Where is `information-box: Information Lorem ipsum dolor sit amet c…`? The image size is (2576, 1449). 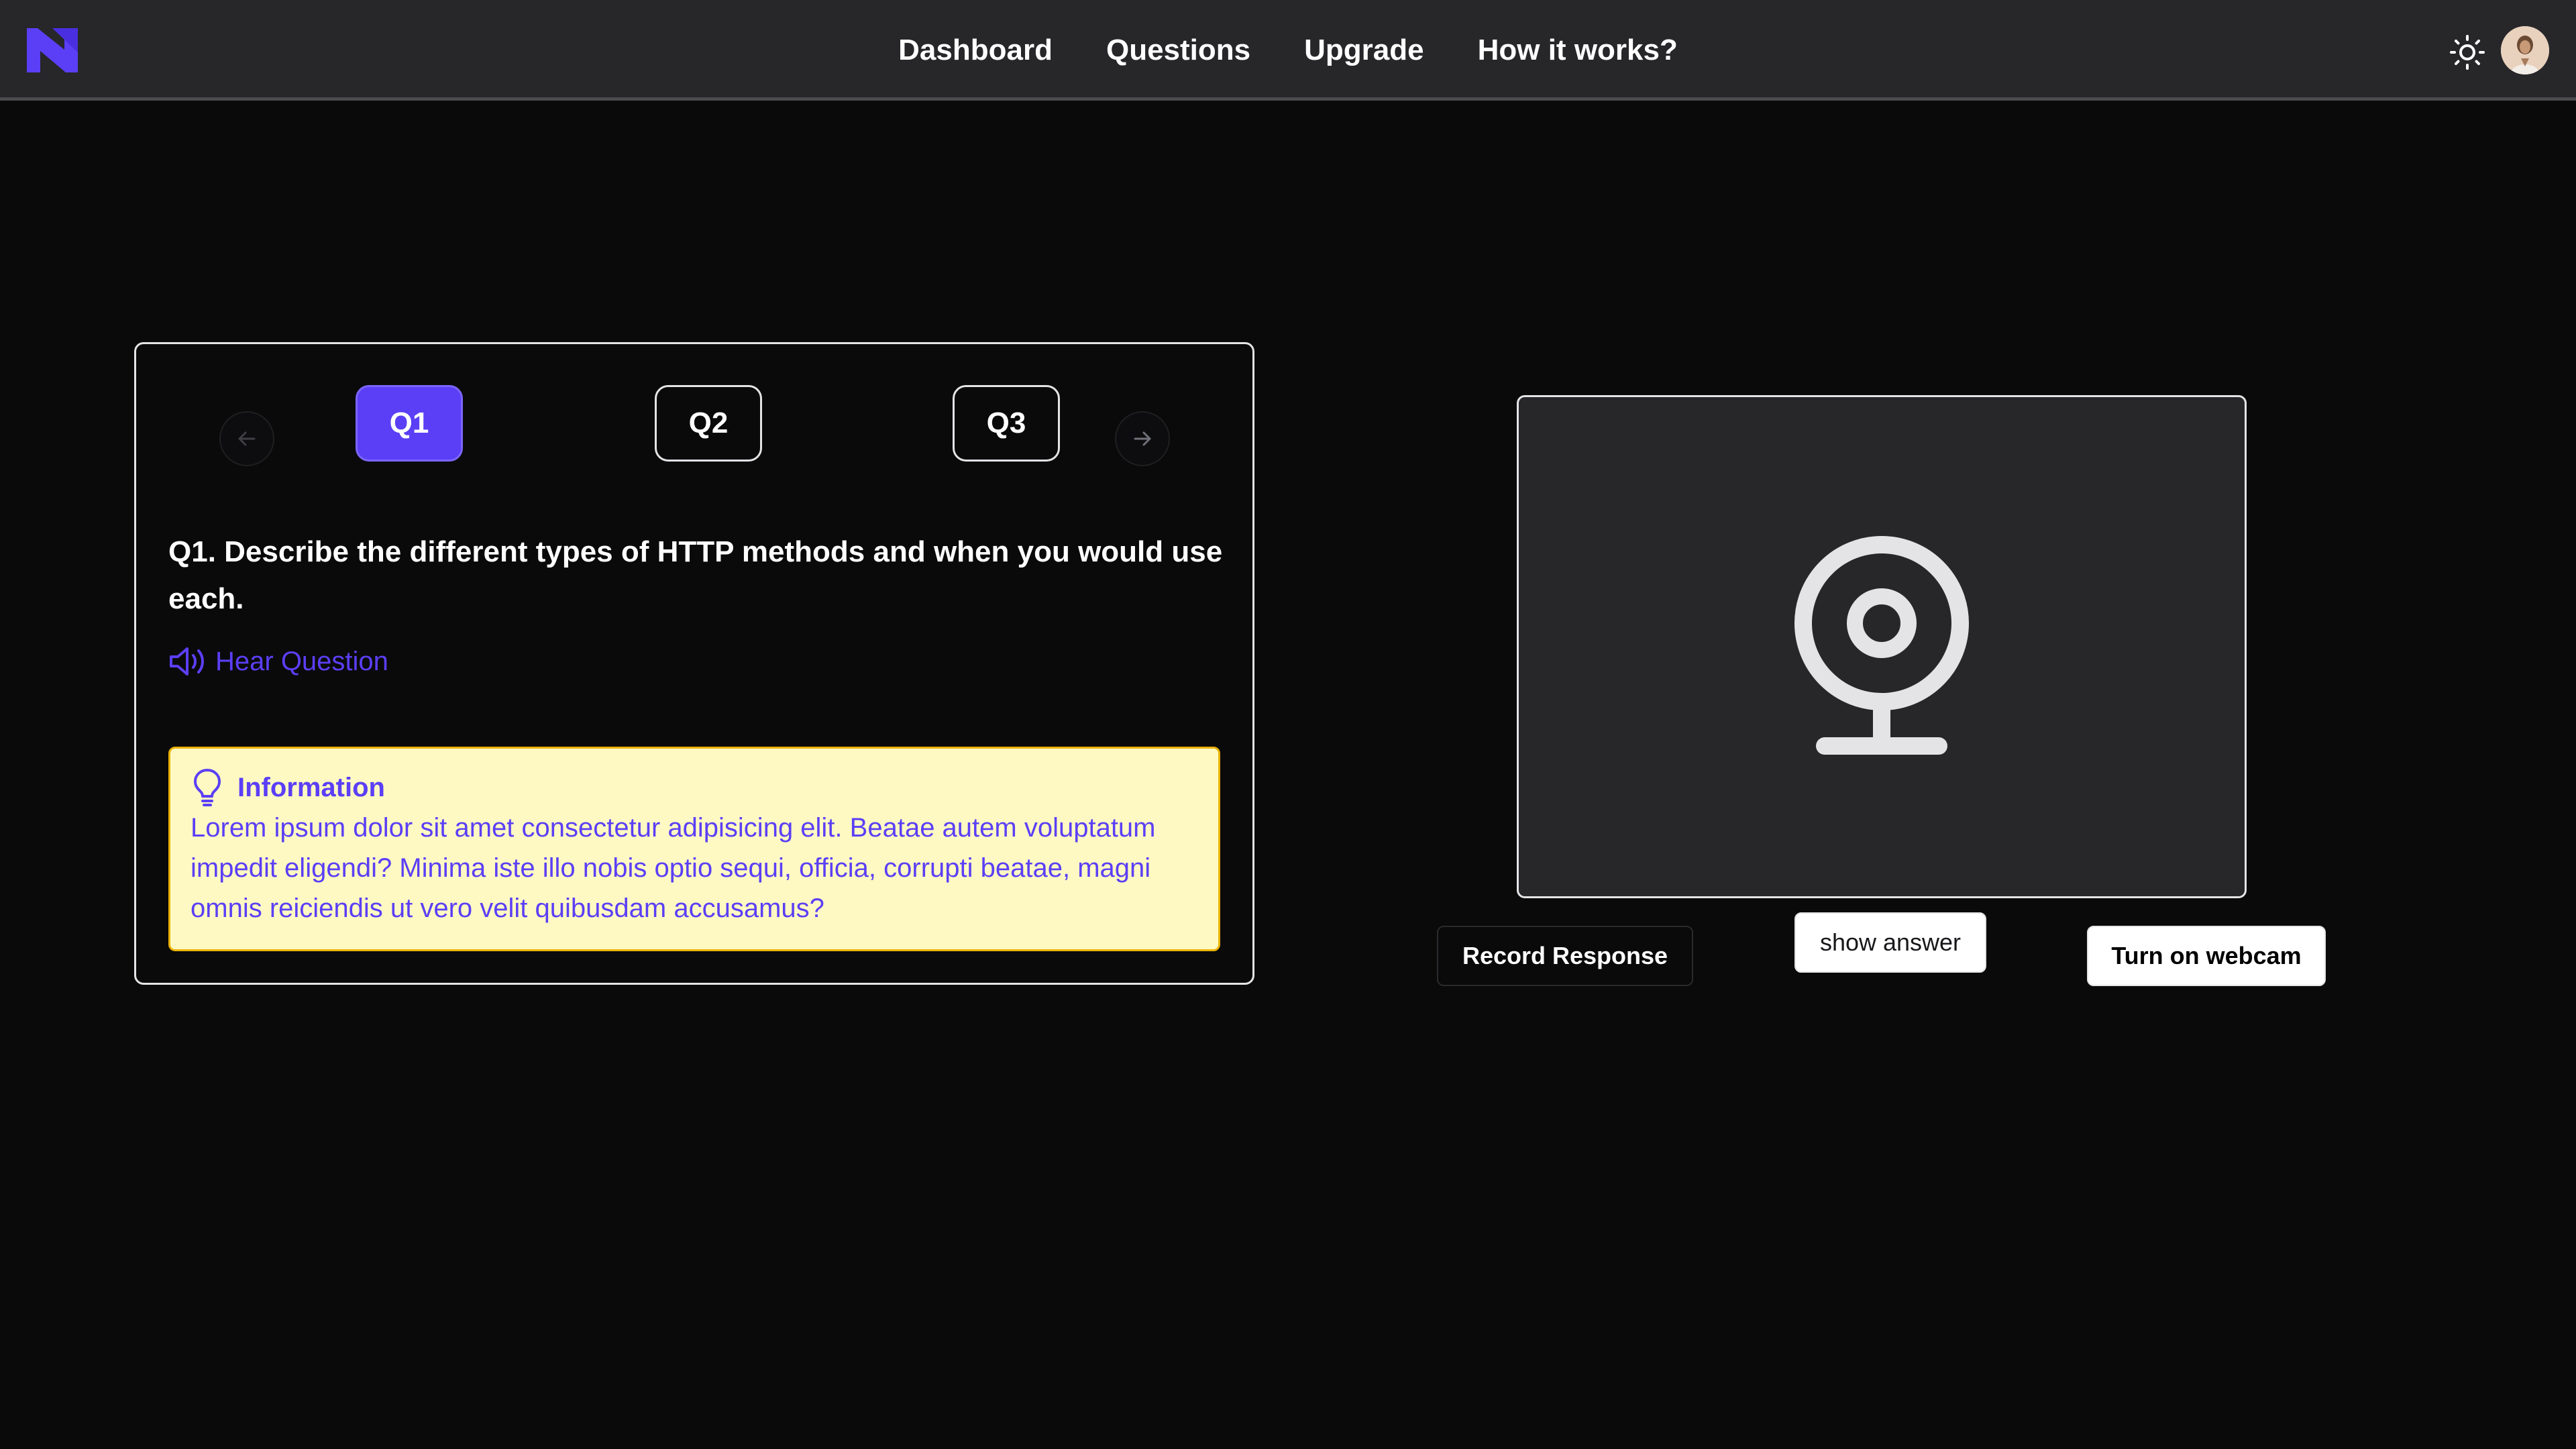 information-box: Information Lorem ipsum dolor sit amet c… is located at coordinates (694, 849).